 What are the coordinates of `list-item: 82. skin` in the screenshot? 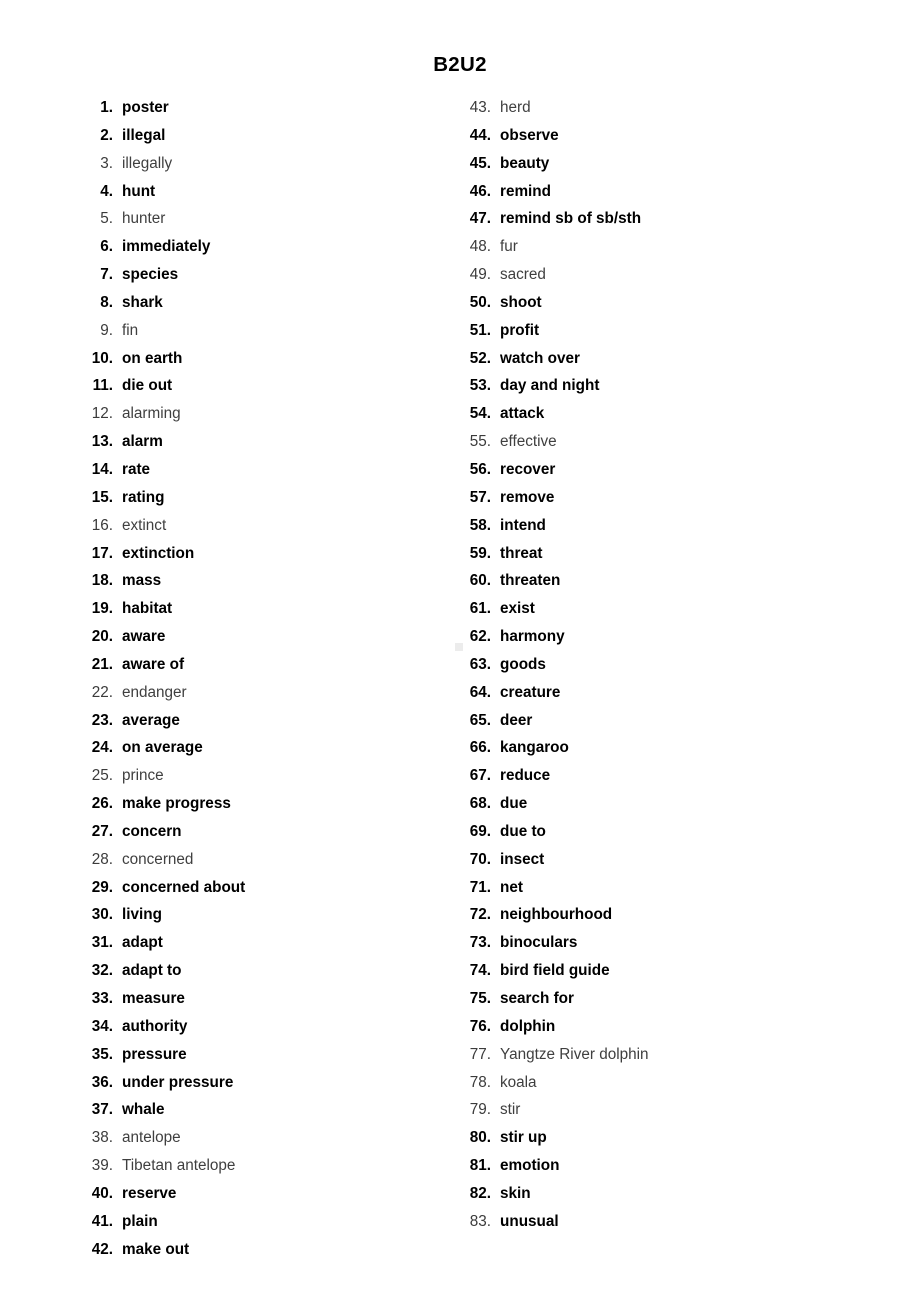 It's located at (640, 1194).